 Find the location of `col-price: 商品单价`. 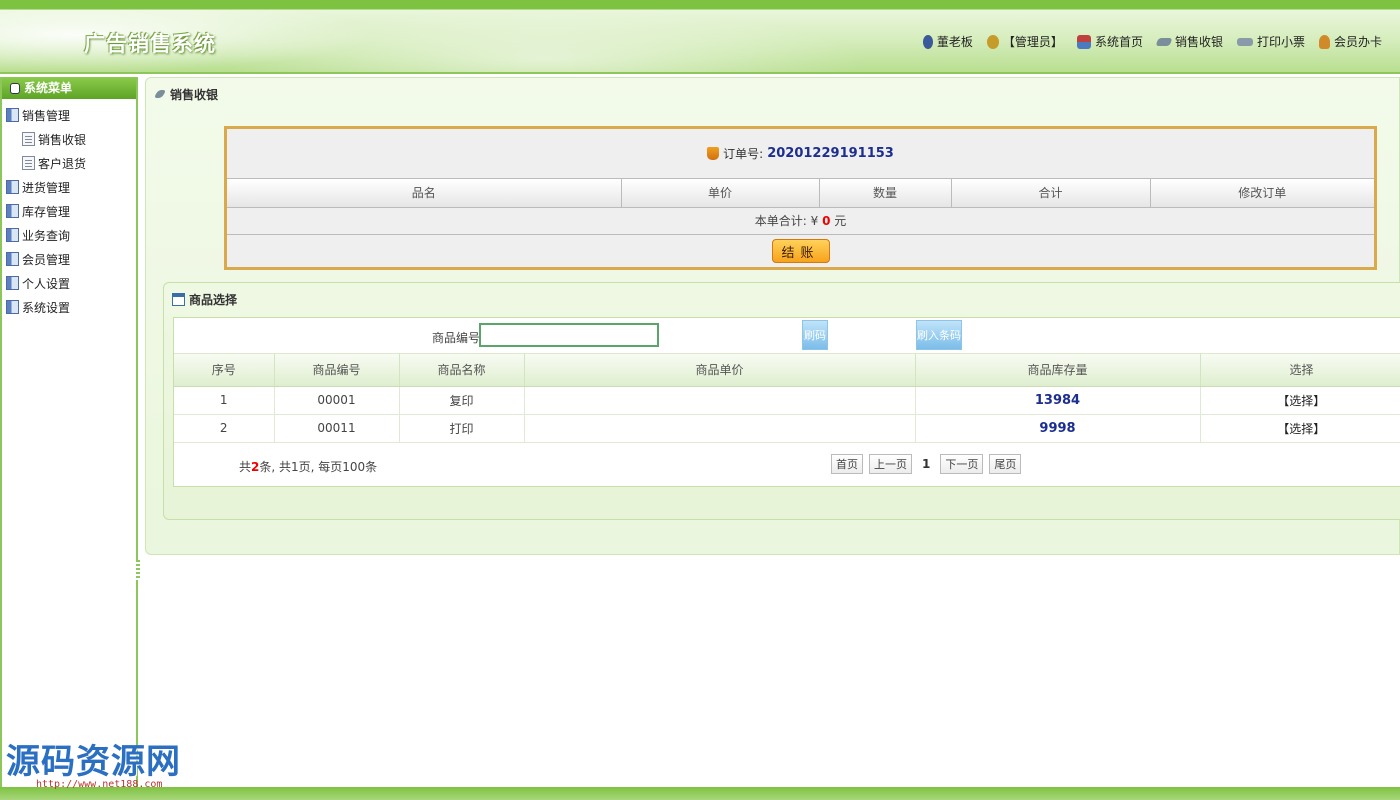

col-price: 商品单价 is located at coordinates (720, 370).